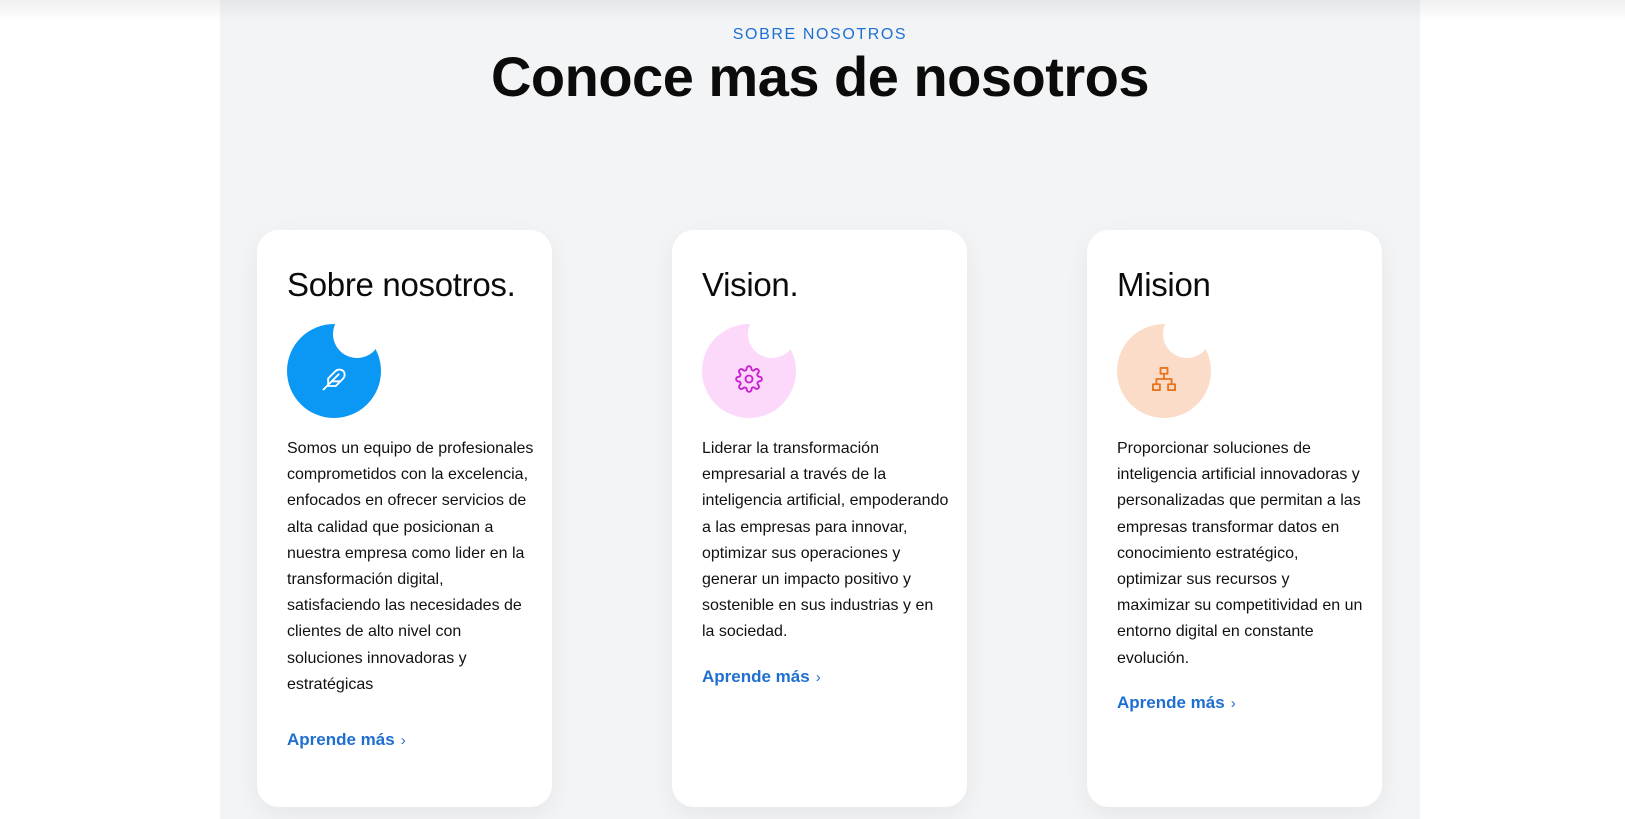  Describe the element at coordinates (812, 11) in the screenshot. I see `header-shadow` at that location.